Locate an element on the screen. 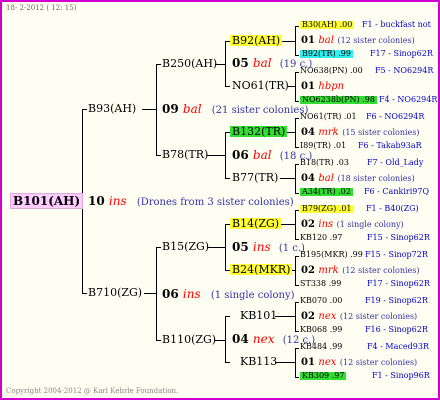 This screenshot has height=400, width=440. gen2-queen: B15(ZG) is located at coordinates (185, 246).